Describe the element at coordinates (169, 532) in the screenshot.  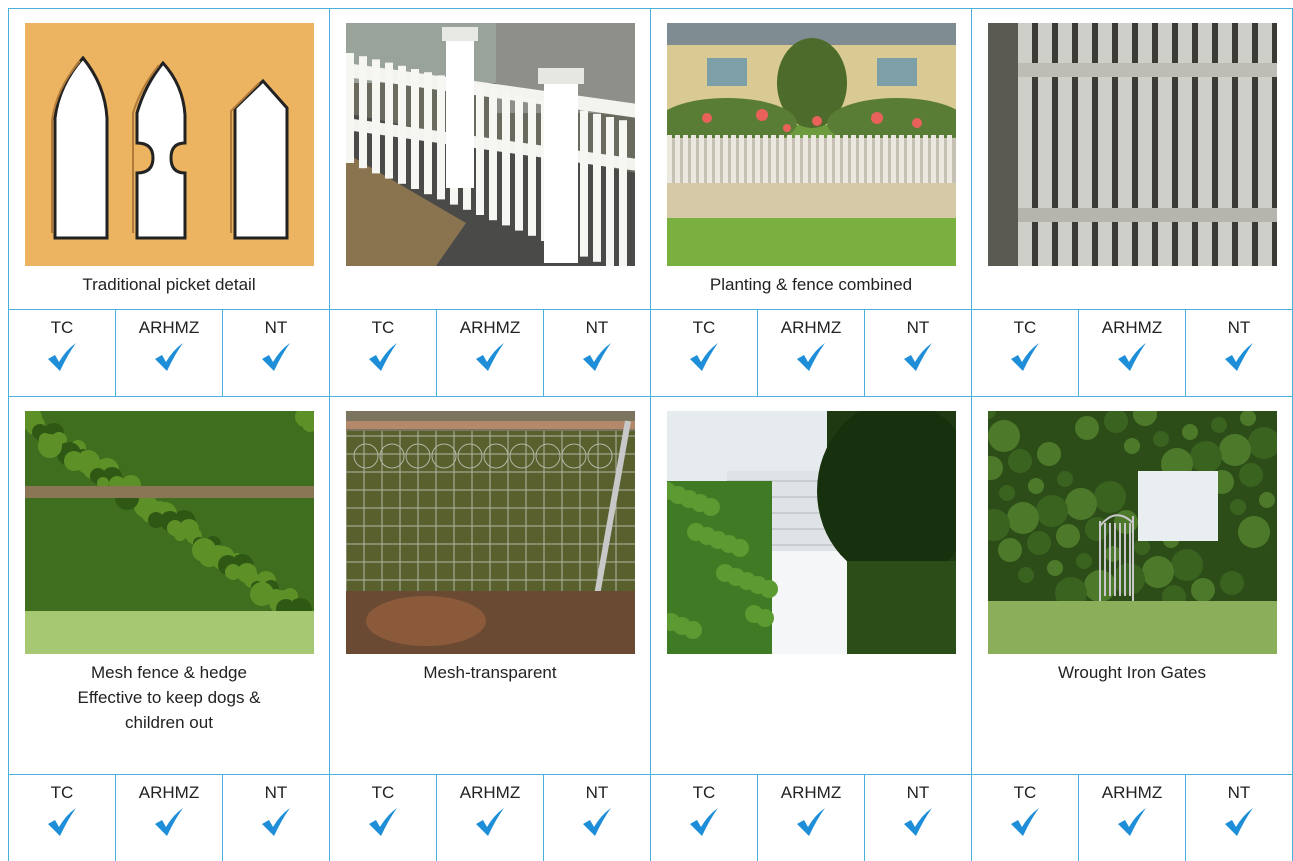
I see `mesh-fence-hedge-photo` at that location.